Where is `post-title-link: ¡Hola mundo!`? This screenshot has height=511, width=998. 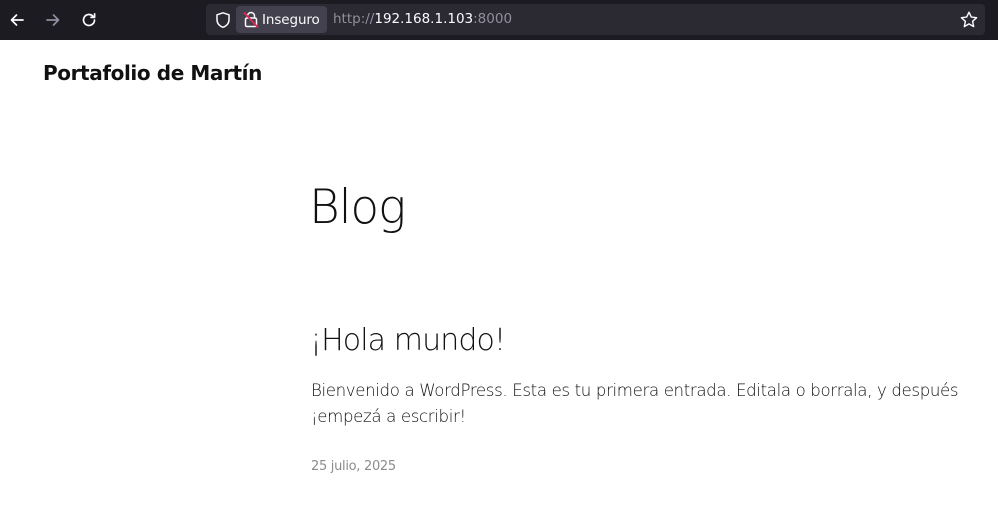
post-title-link: ¡Hola mundo! is located at coordinates (408, 341).